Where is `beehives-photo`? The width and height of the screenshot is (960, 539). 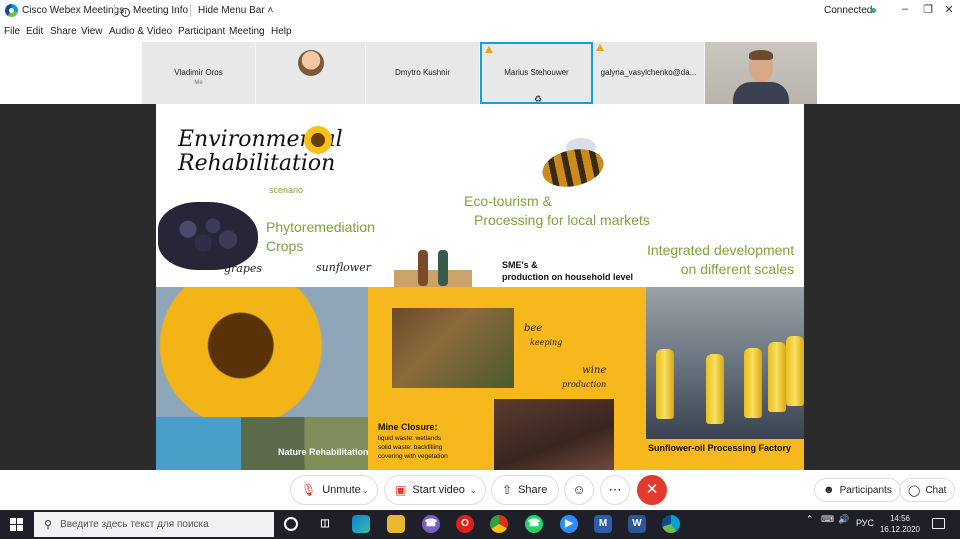
beehives-photo is located at coordinates (453, 348).